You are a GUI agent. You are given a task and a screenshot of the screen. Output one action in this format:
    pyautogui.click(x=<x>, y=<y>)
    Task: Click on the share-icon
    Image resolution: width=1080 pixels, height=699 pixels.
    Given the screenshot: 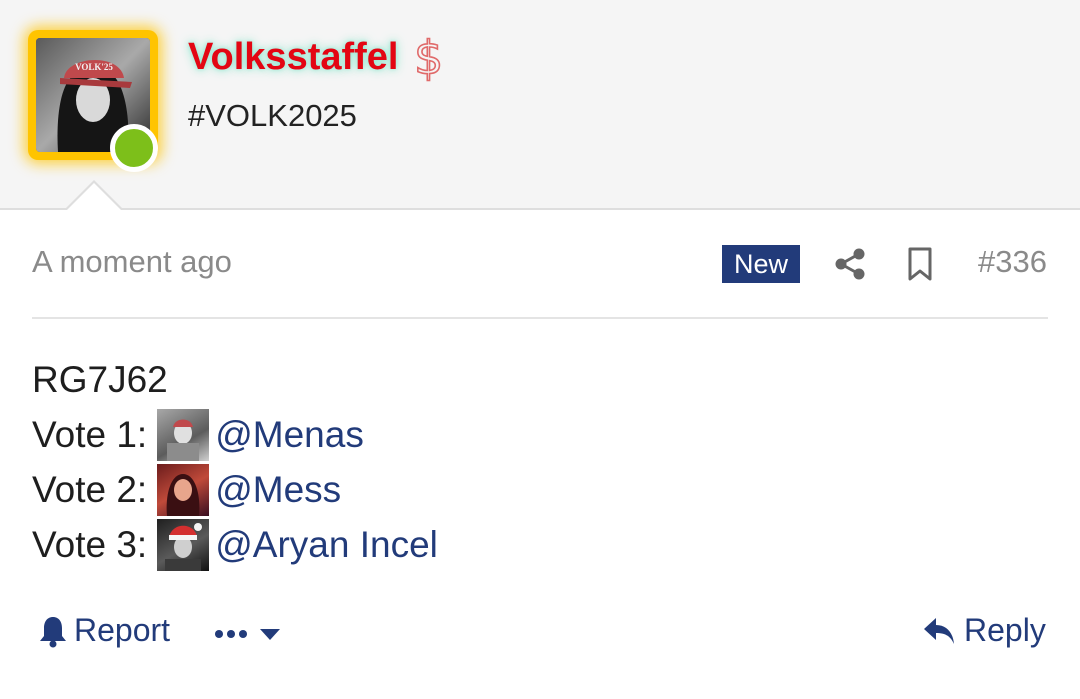 What is the action you would take?
    pyautogui.click(x=850, y=264)
    